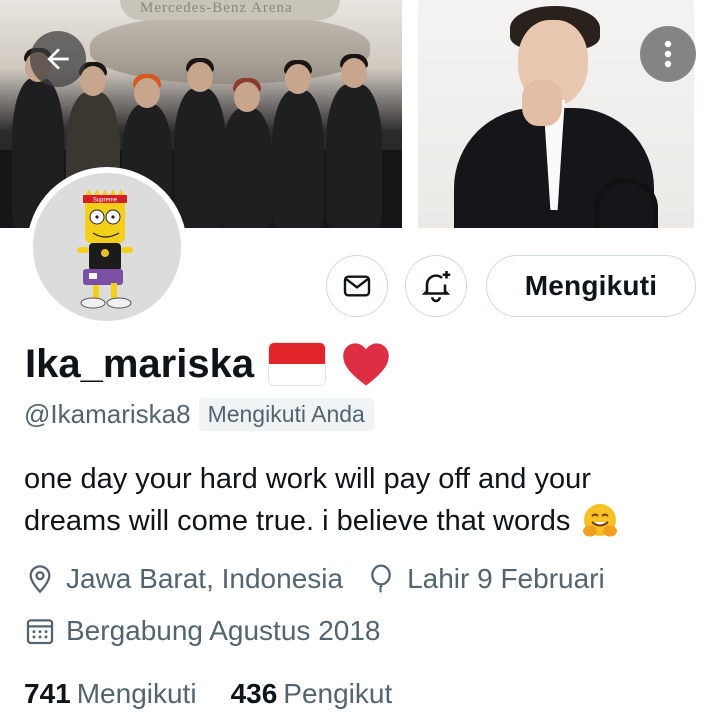 The image size is (720, 714). I want to click on notifications-button, so click(436, 286).